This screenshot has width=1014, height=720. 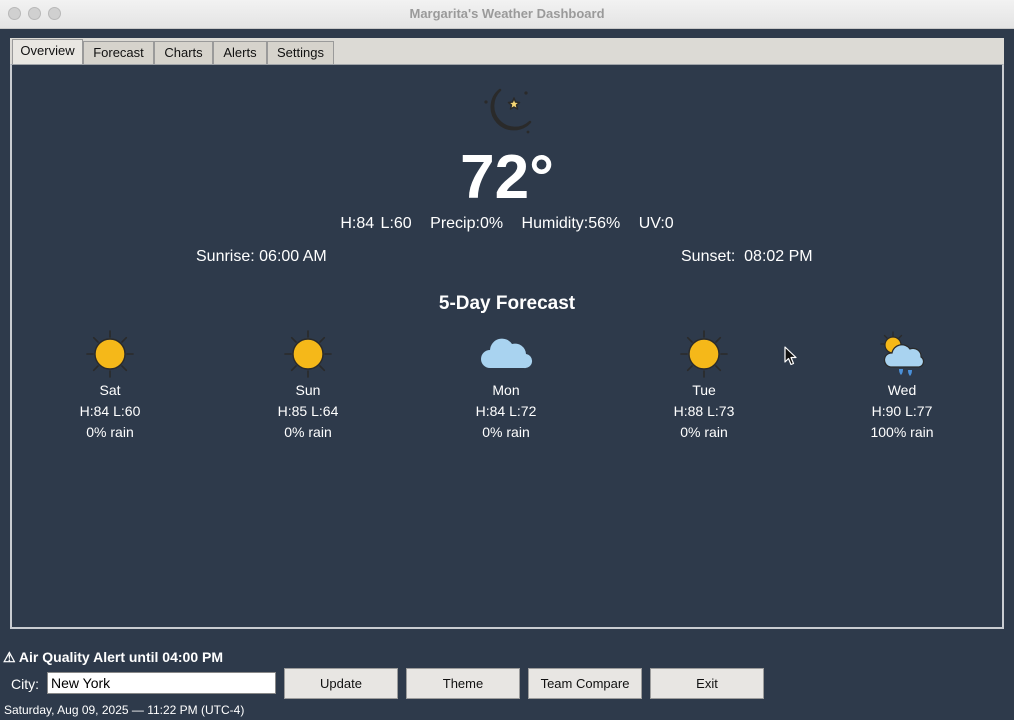 I want to click on window-titlebar: Margarita's Weather Dashboard, so click(x=507, y=14).